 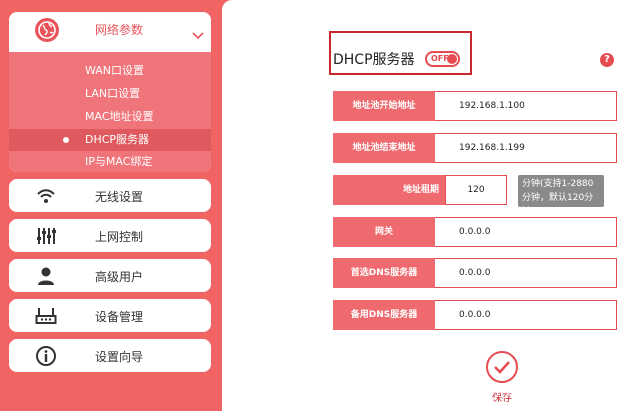 I want to click on field-pool-start: 地址池开始地址 192.168.1.100, so click(x=475, y=106).